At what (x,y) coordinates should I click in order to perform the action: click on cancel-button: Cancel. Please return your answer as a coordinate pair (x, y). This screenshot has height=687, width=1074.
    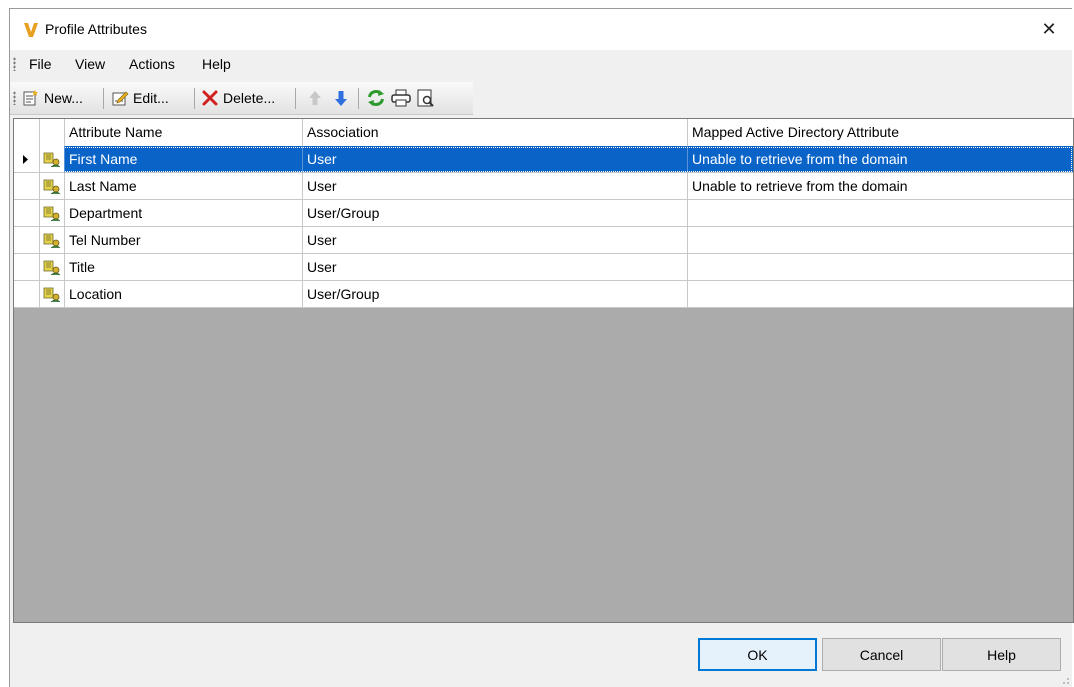
    Looking at the image, I should click on (881, 654).